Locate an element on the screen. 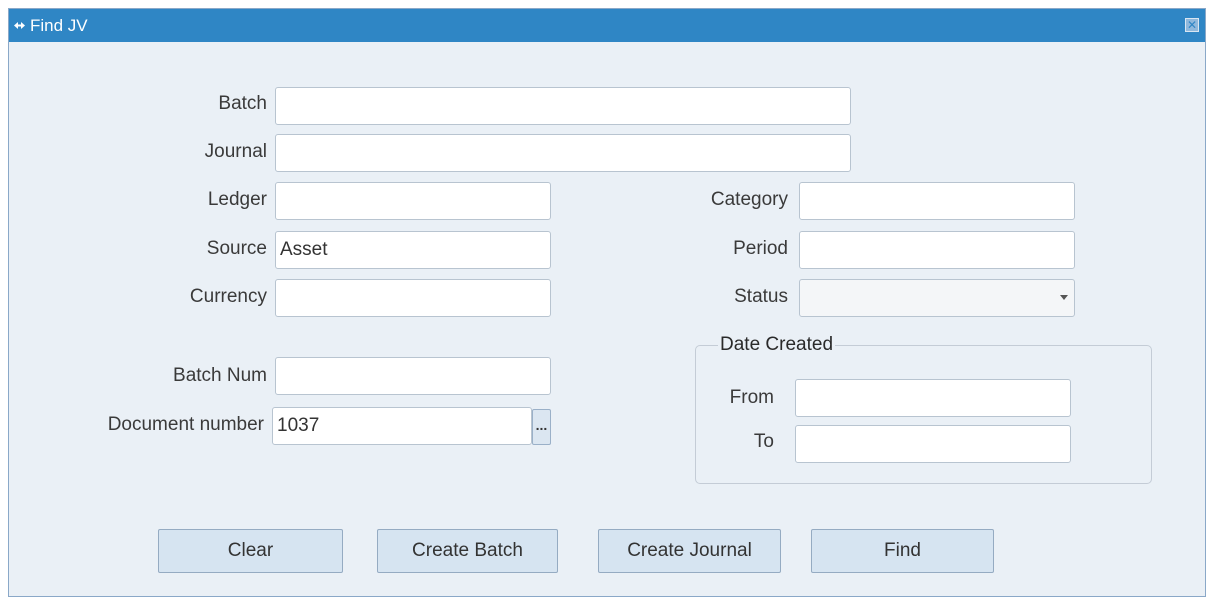 Image resolution: width=1210 pixels, height=599 pixels. category-field is located at coordinates (937, 201).